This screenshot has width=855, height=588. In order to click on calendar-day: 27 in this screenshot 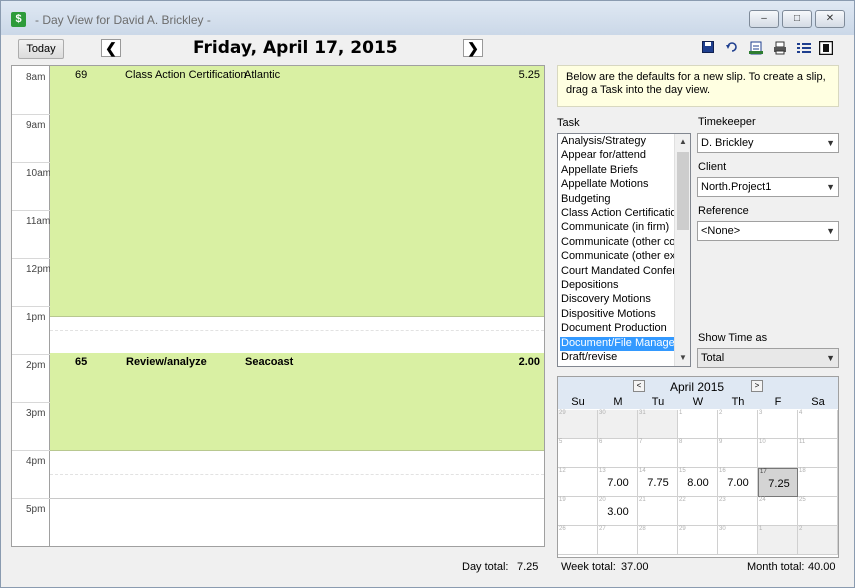, I will do `click(618, 540)`.